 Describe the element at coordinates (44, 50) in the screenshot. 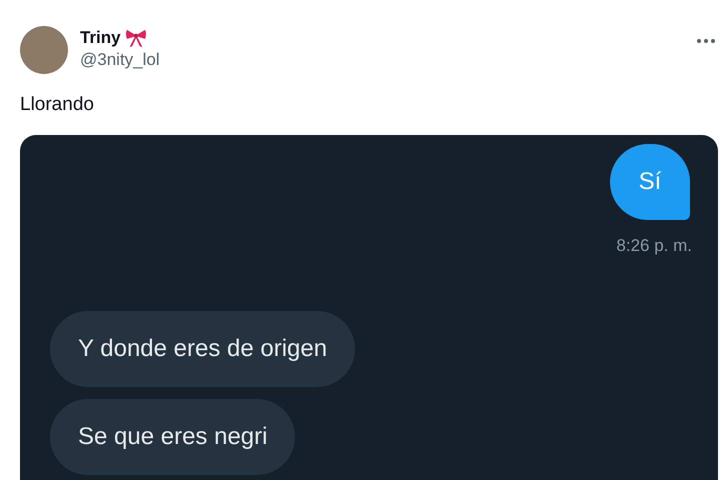

I see `avatar-photo-placeholder` at that location.